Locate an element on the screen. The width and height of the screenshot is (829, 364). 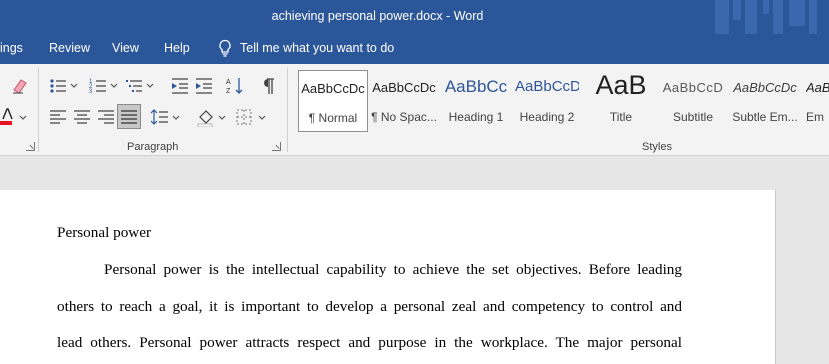
tab-mailings: ings is located at coordinates (11, 48).